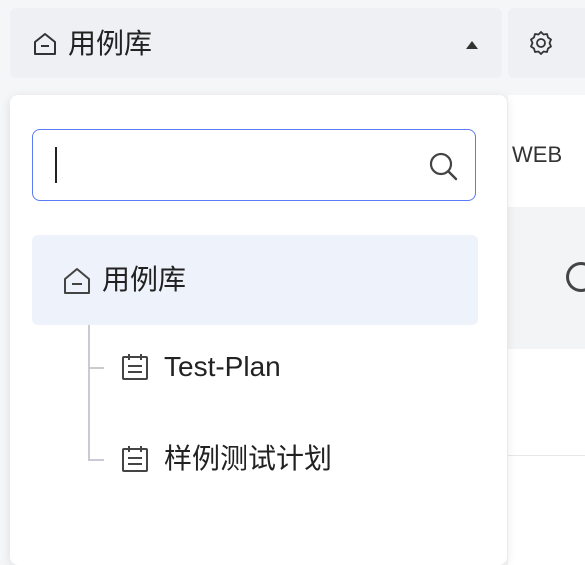 Image resolution: width=585 pixels, height=565 pixels. I want to click on search-box, so click(254, 165).